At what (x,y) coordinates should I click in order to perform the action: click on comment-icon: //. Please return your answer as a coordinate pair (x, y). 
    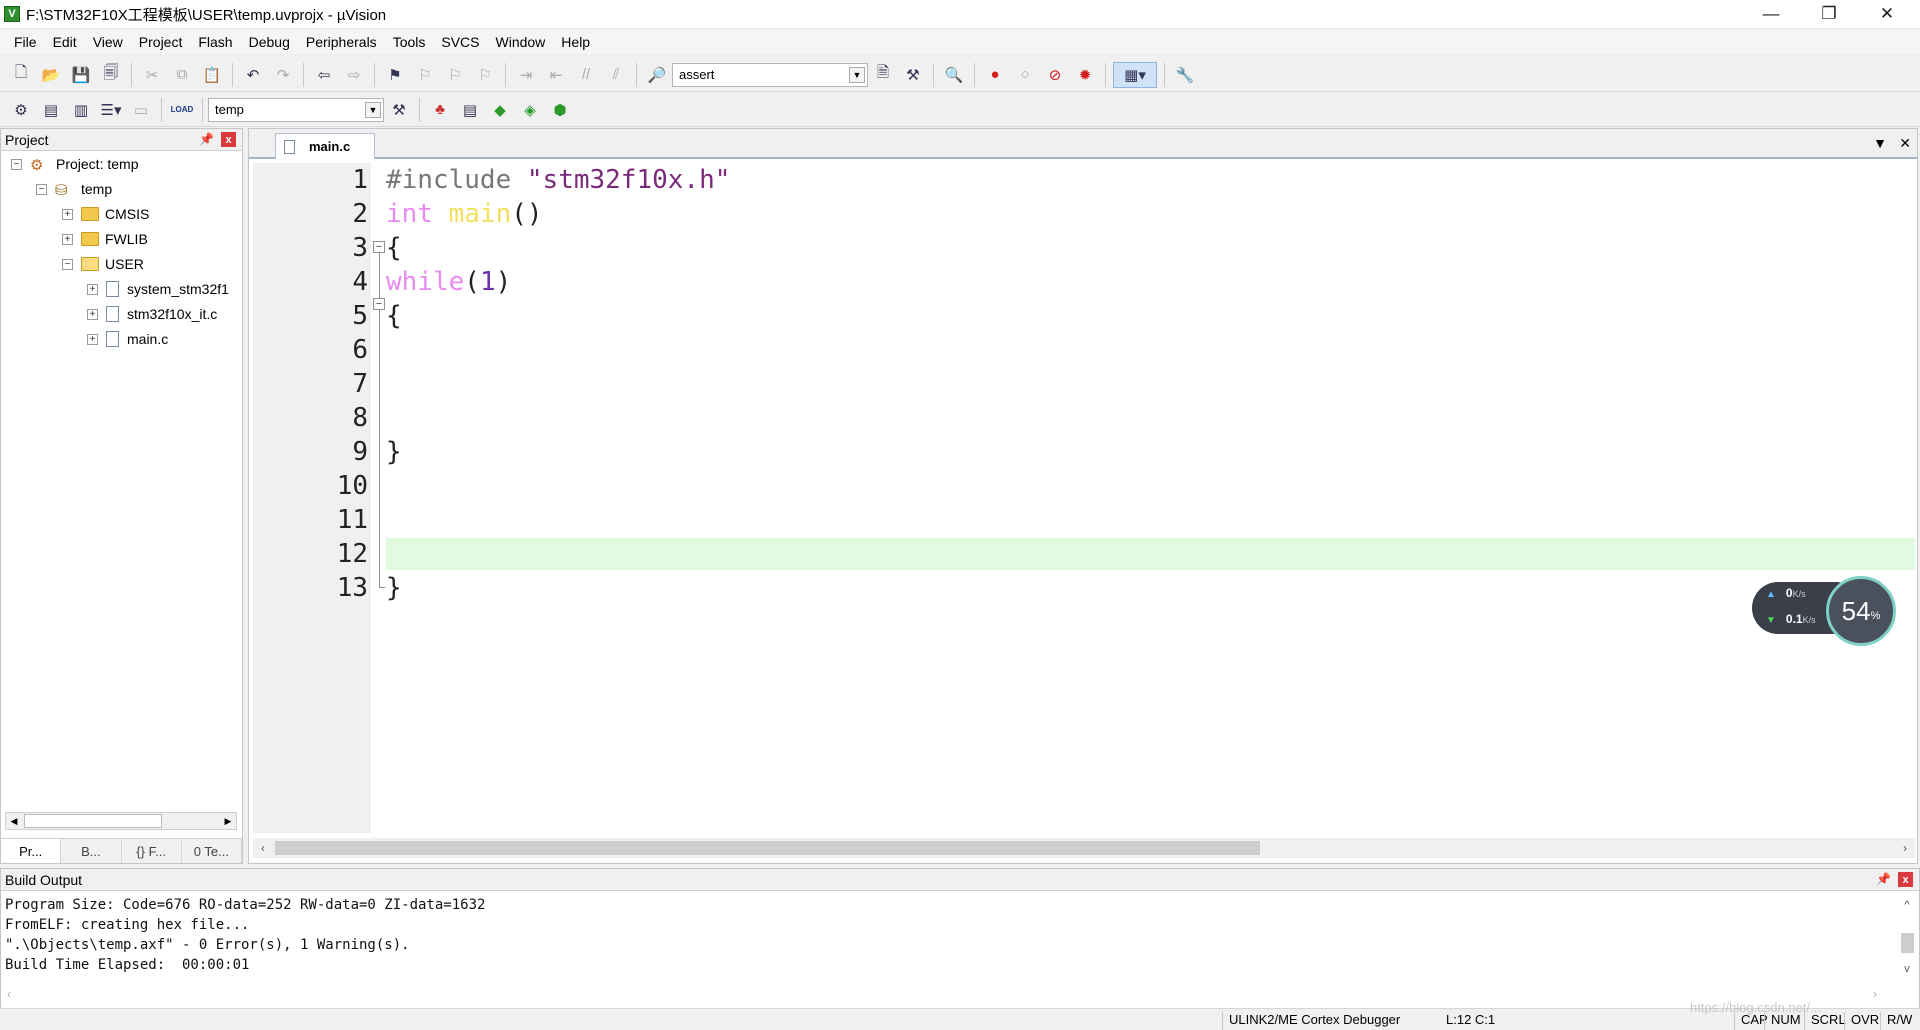
    Looking at the image, I should click on (586, 75).